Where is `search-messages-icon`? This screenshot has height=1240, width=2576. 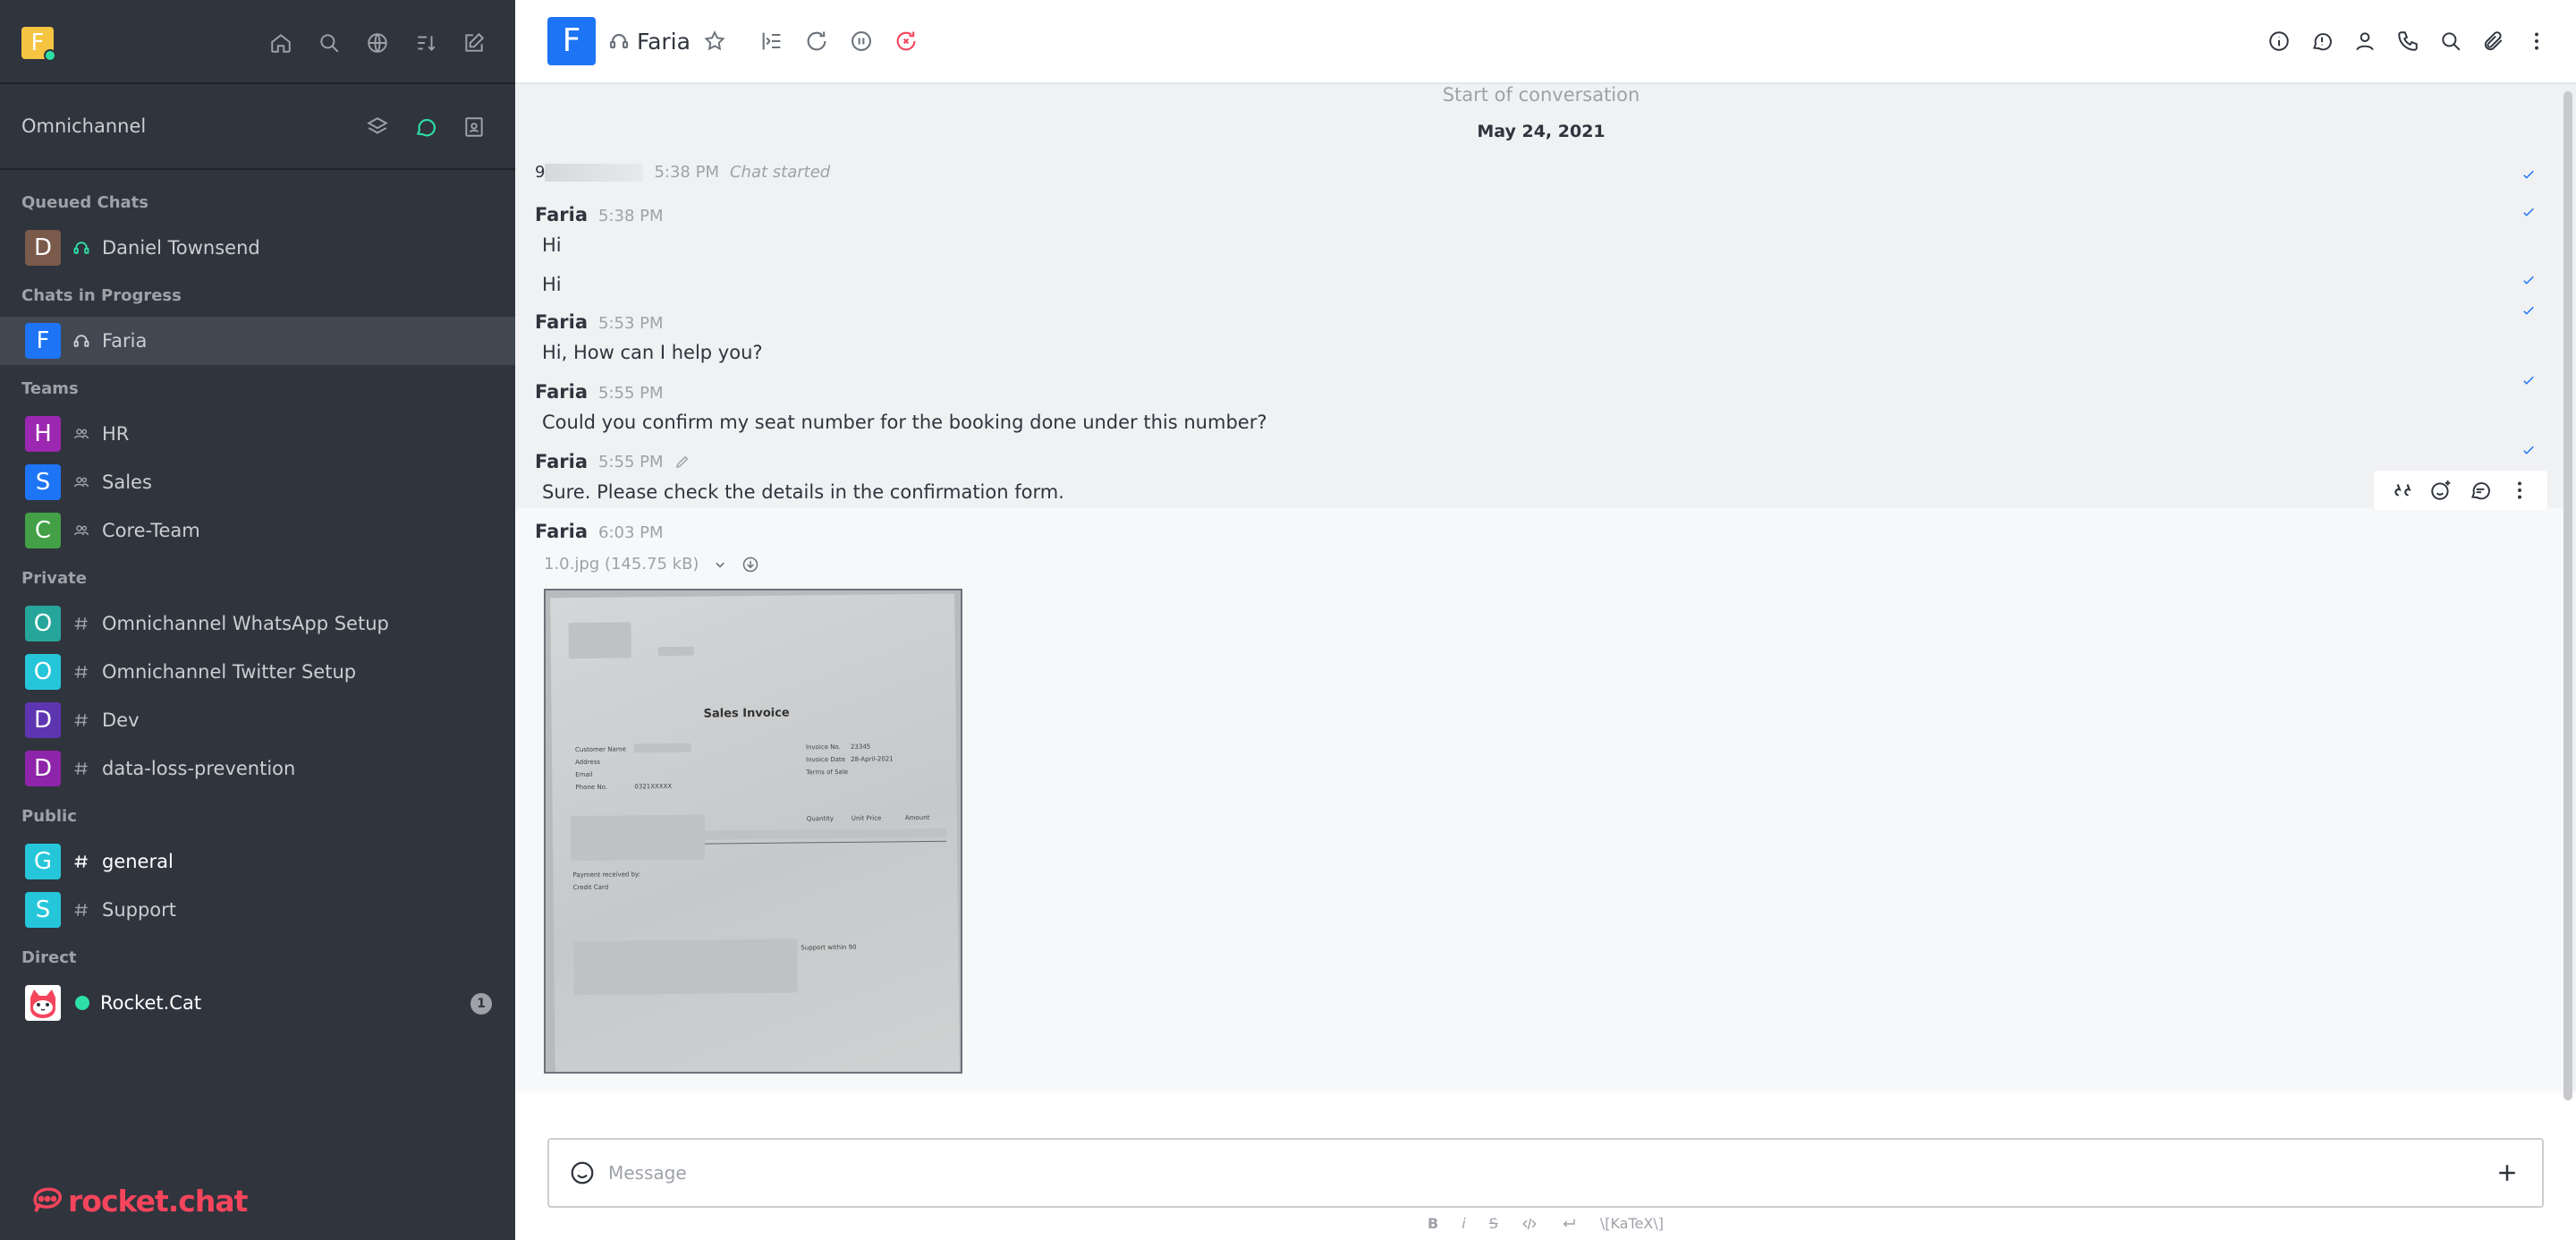
search-messages-icon is located at coordinates (2450, 41).